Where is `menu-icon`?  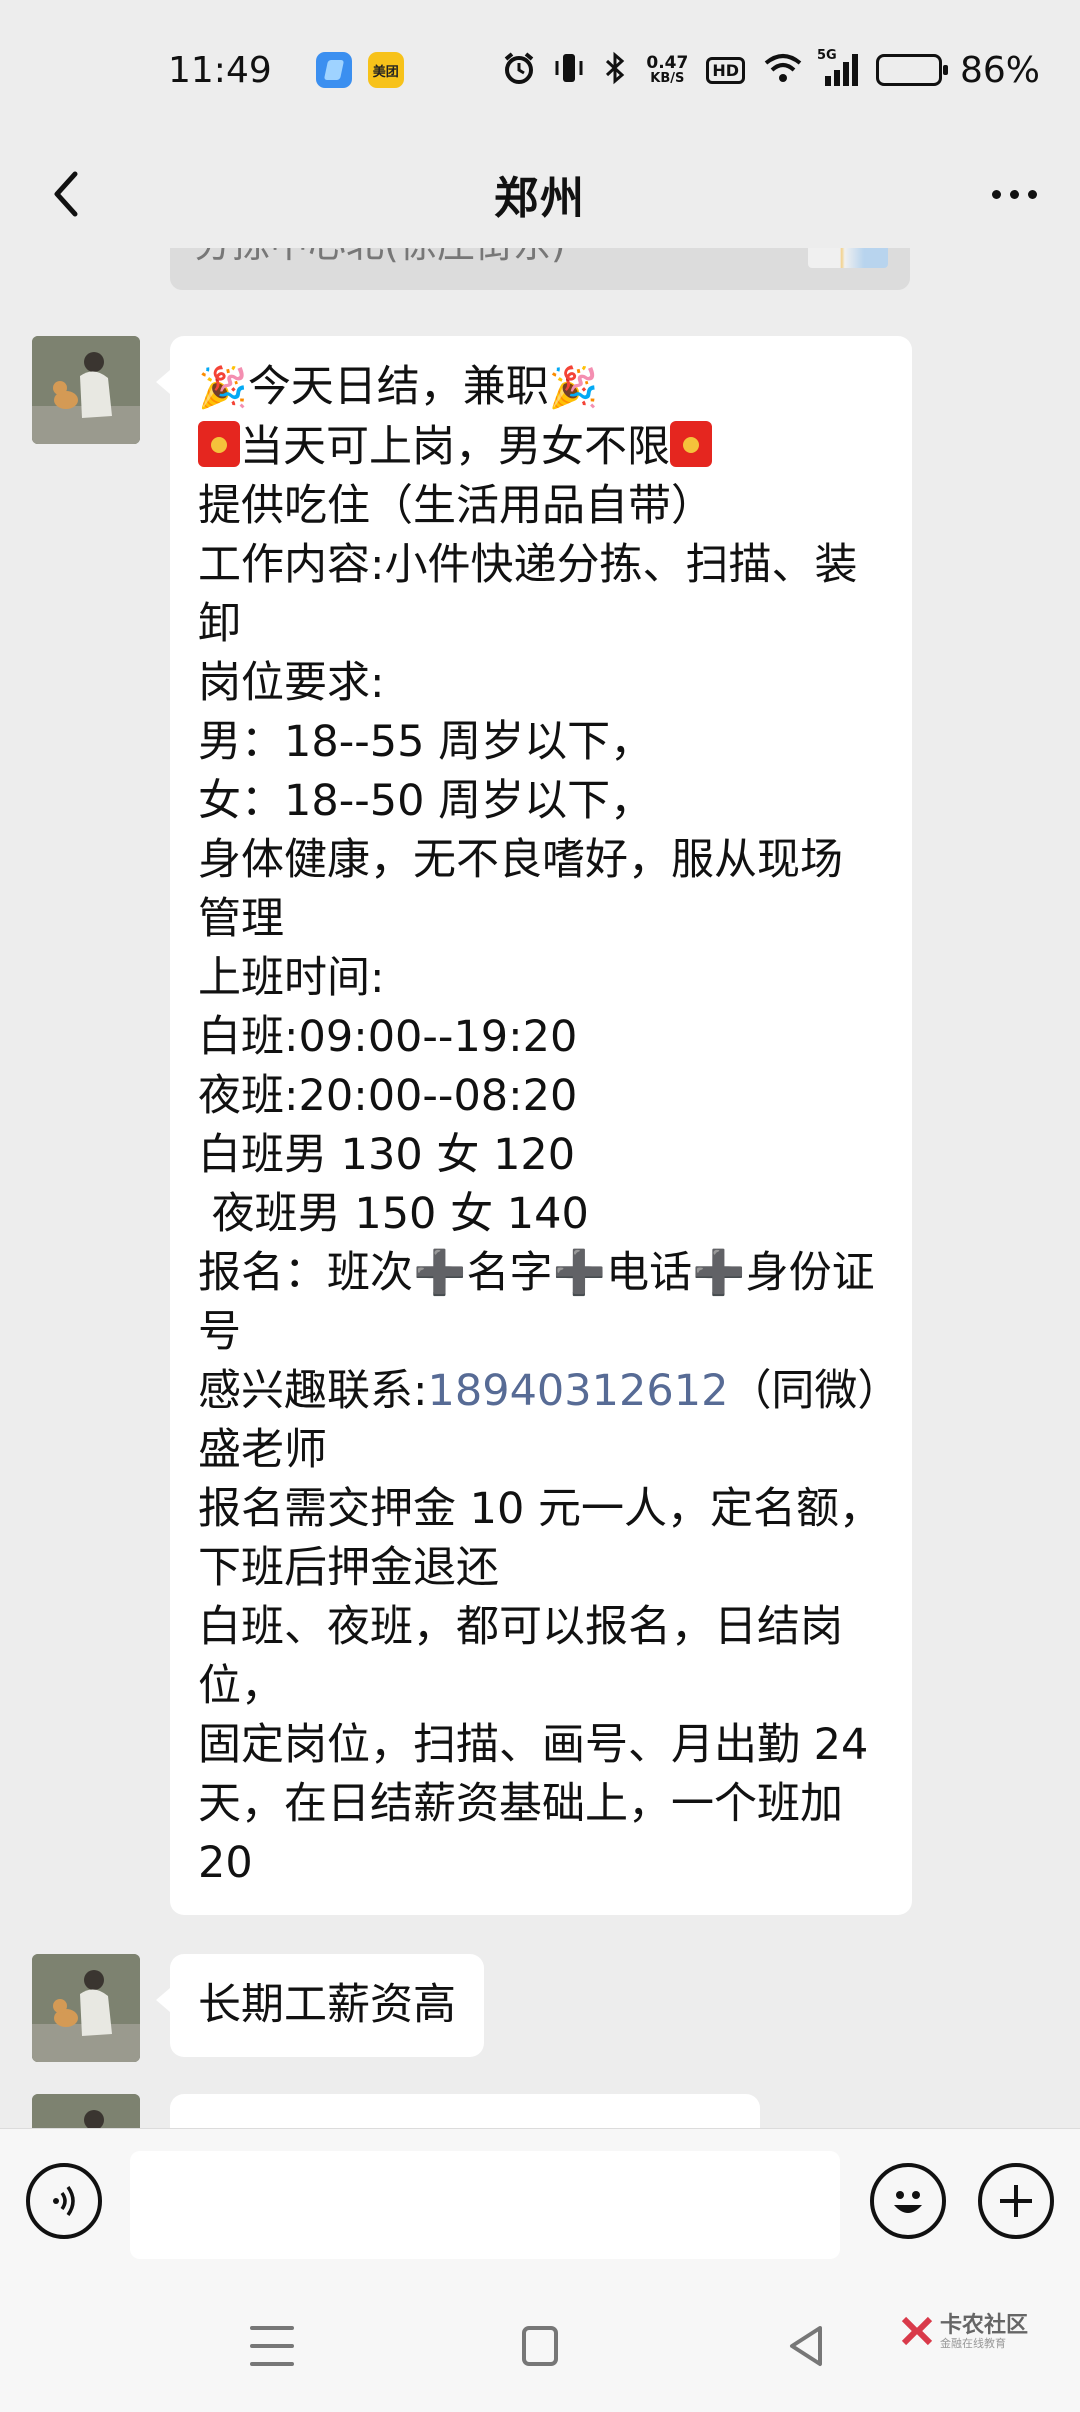 menu-icon is located at coordinates (272, 2346).